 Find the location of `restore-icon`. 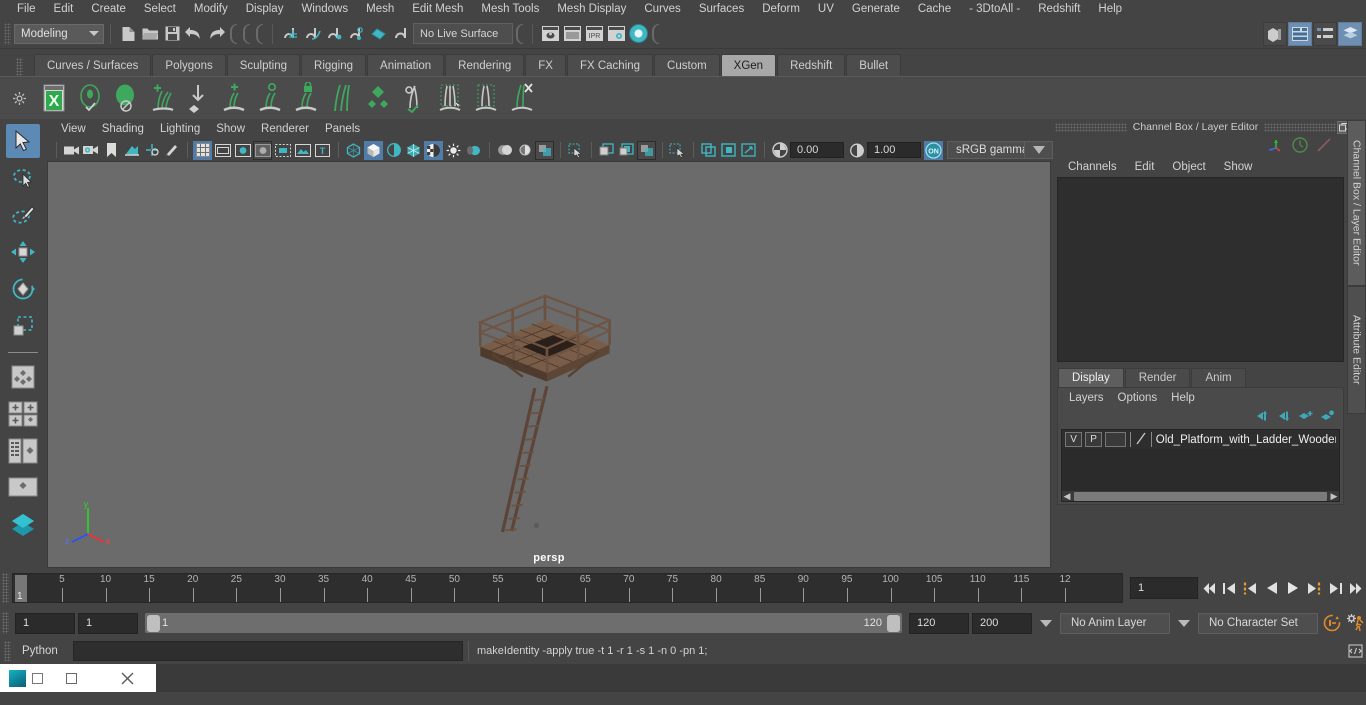

restore-icon is located at coordinates (37, 678).